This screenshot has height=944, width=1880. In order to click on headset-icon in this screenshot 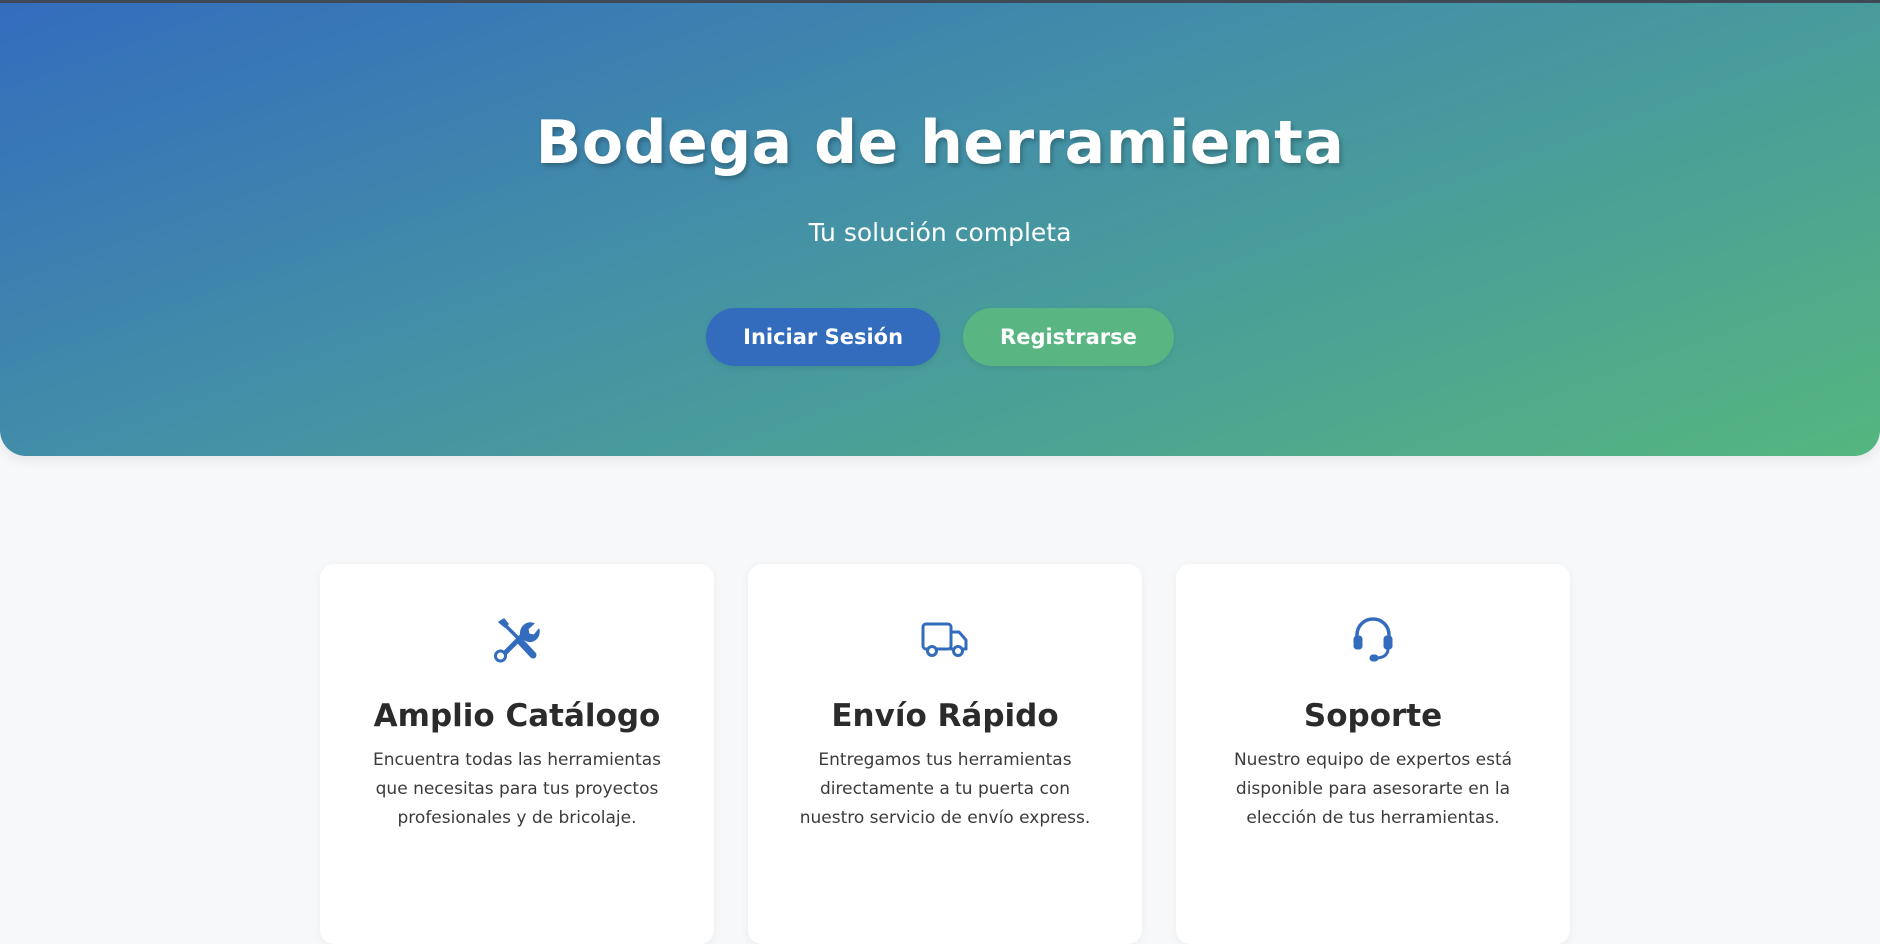, I will do `click(1373, 639)`.